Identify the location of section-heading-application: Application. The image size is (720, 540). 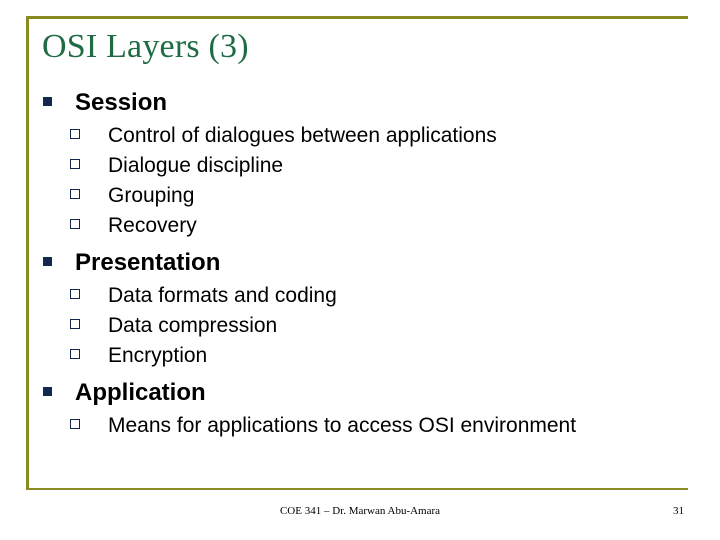
(366, 393).